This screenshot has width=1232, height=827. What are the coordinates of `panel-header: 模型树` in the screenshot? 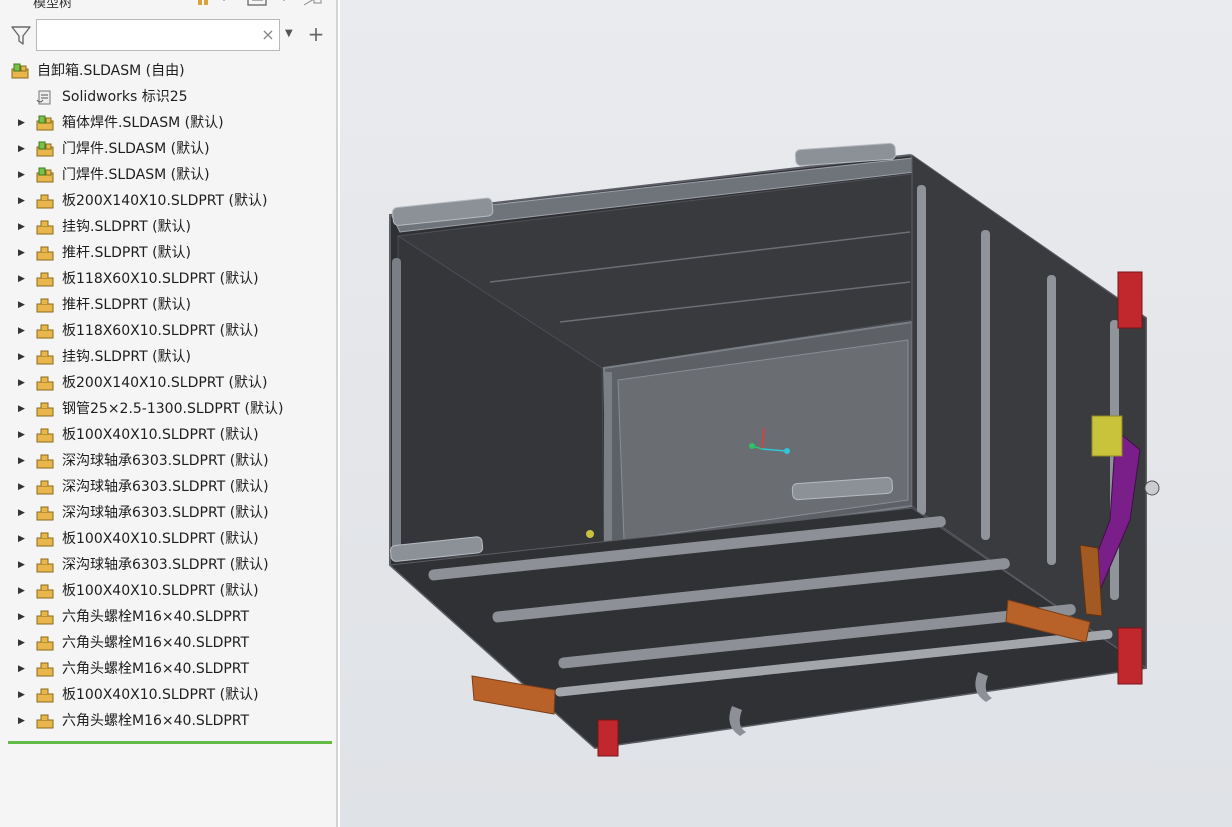 It's located at (168, 6).